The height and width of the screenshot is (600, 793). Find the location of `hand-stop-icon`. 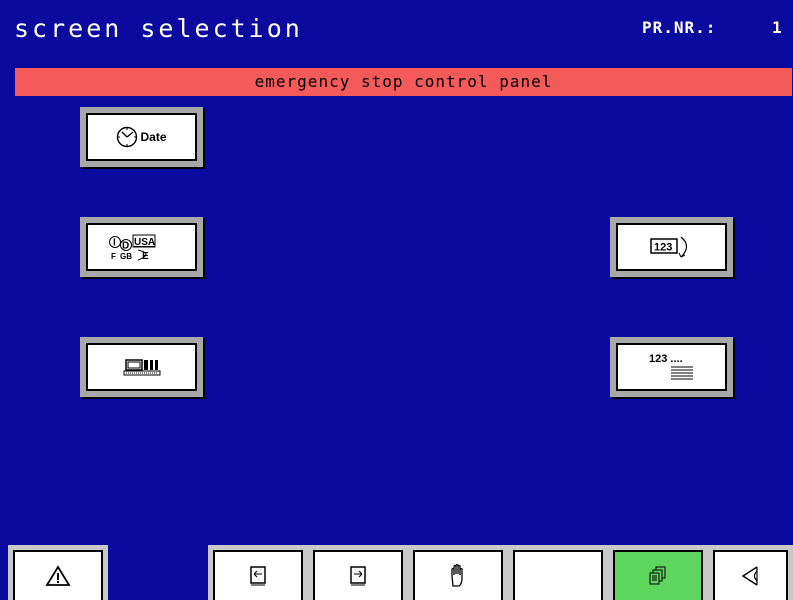

hand-stop-icon is located at coordinates (458, 576).